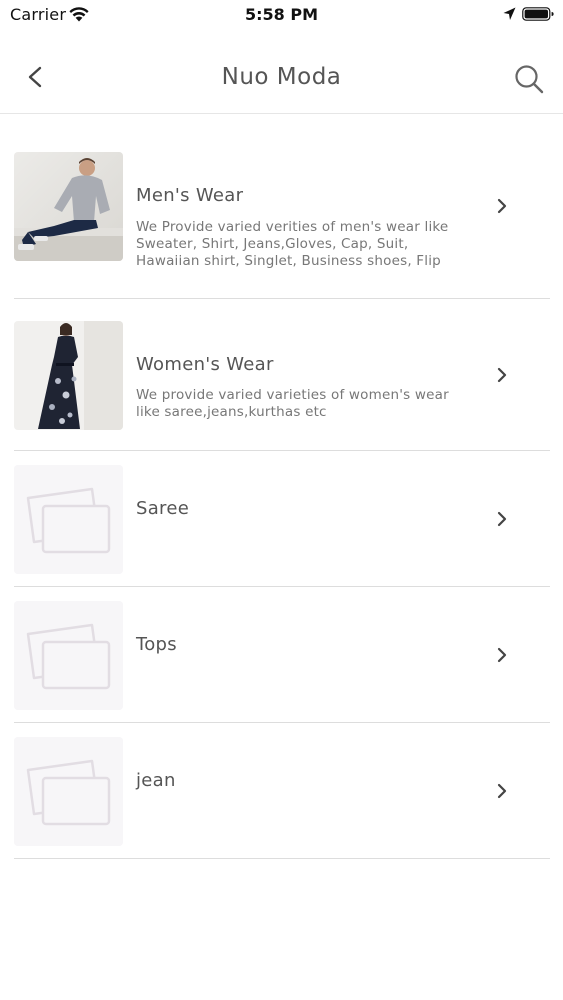 The image size is (563, 1000). I want to click on womens-wear-photo, so click(68, 375).